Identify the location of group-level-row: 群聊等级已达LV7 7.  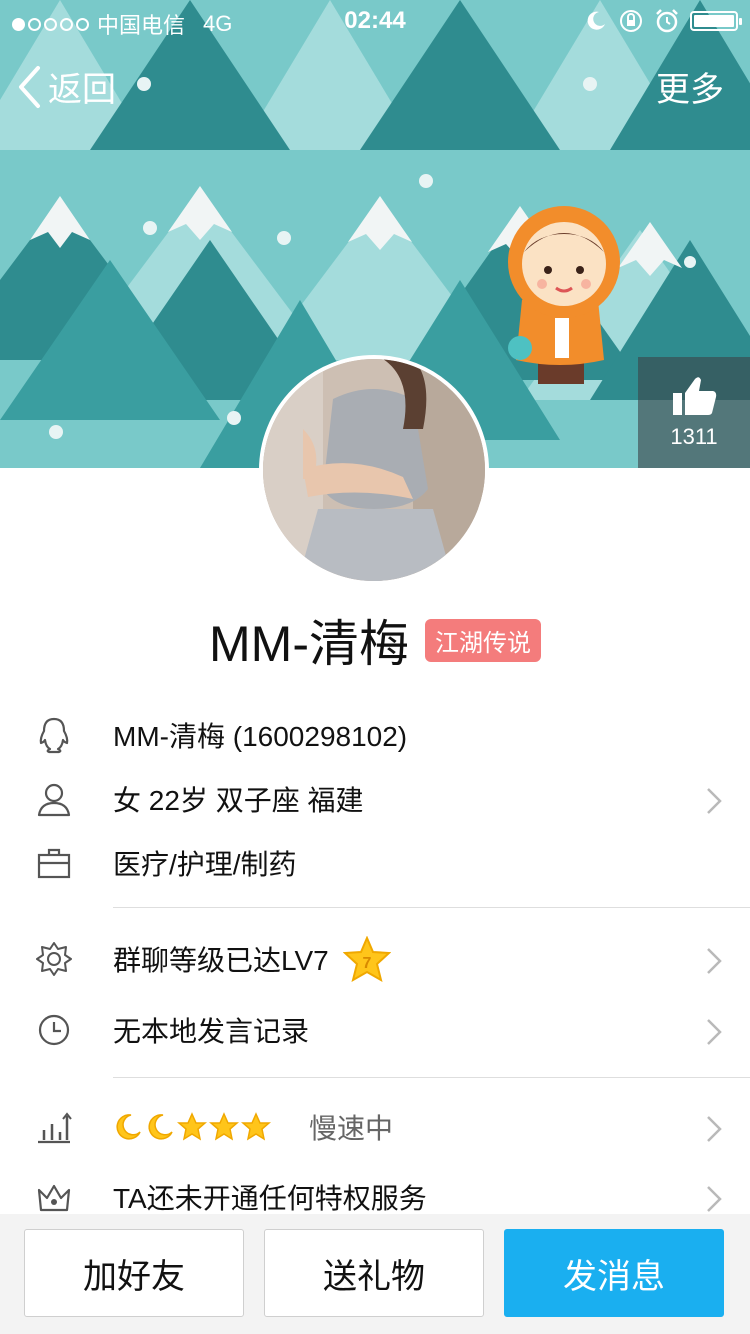
(375, 959).